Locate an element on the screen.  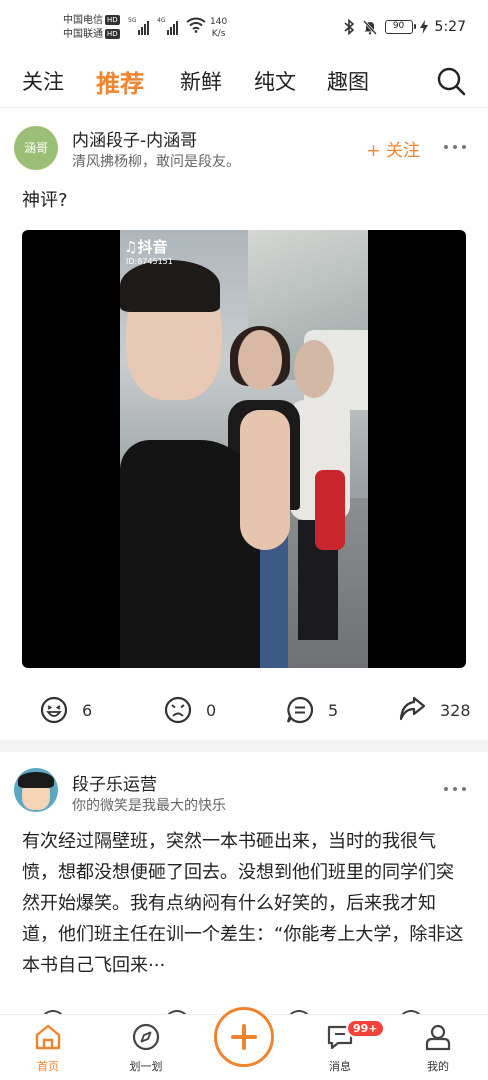
wifi-icon is located at coordinates (196, 25).